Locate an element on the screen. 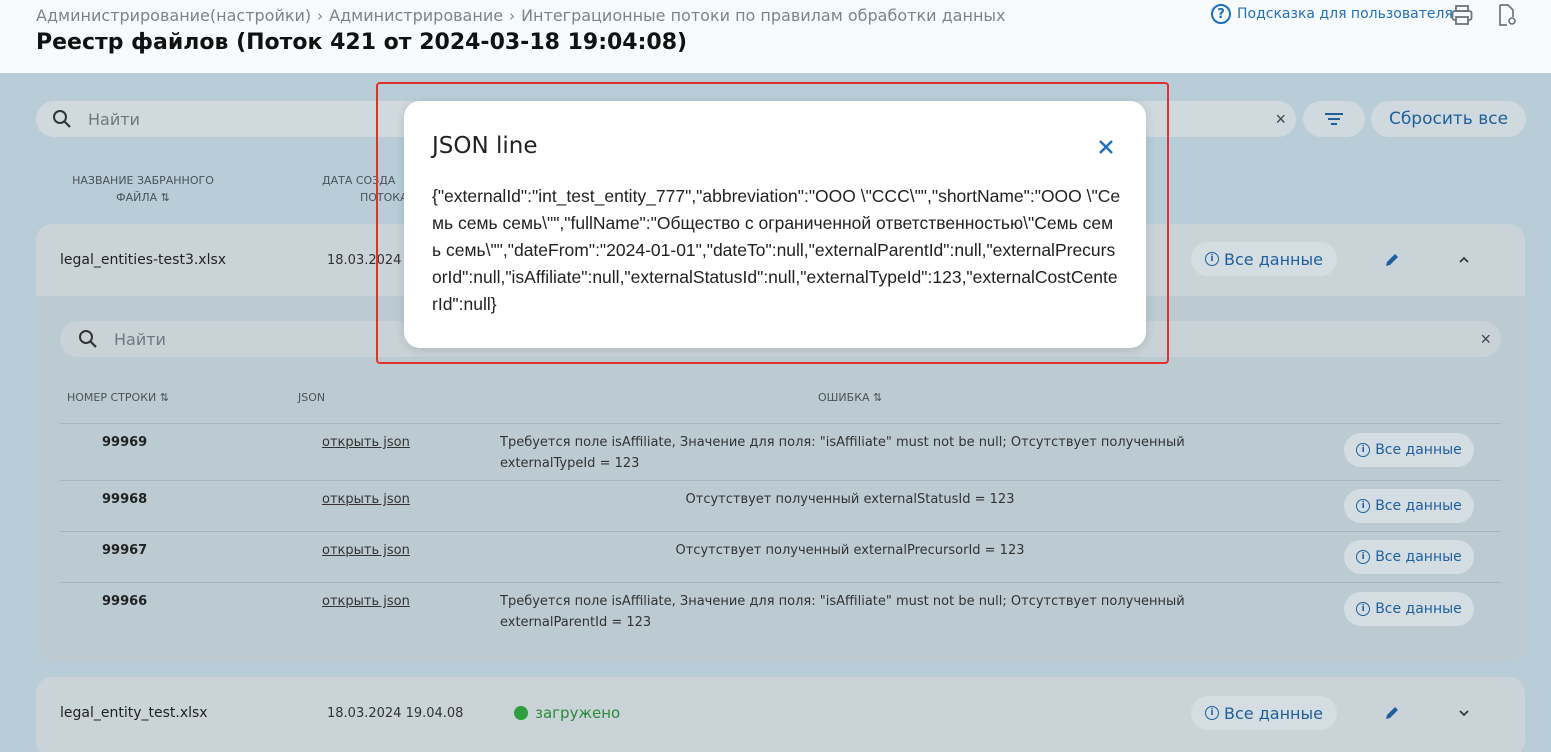 This screenshot has width=1551, height=752. inner-search-placeholder: Найти is located at coordinates (140, 339).